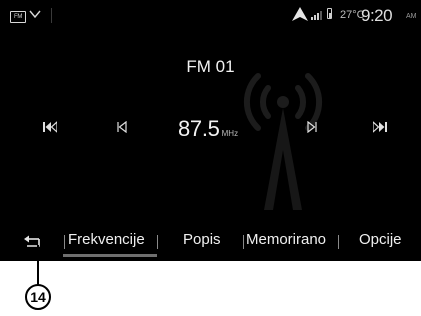  Describe the element at coordinates (210, 66) in the screenshot. I see `station-name: FM 01` at that location.